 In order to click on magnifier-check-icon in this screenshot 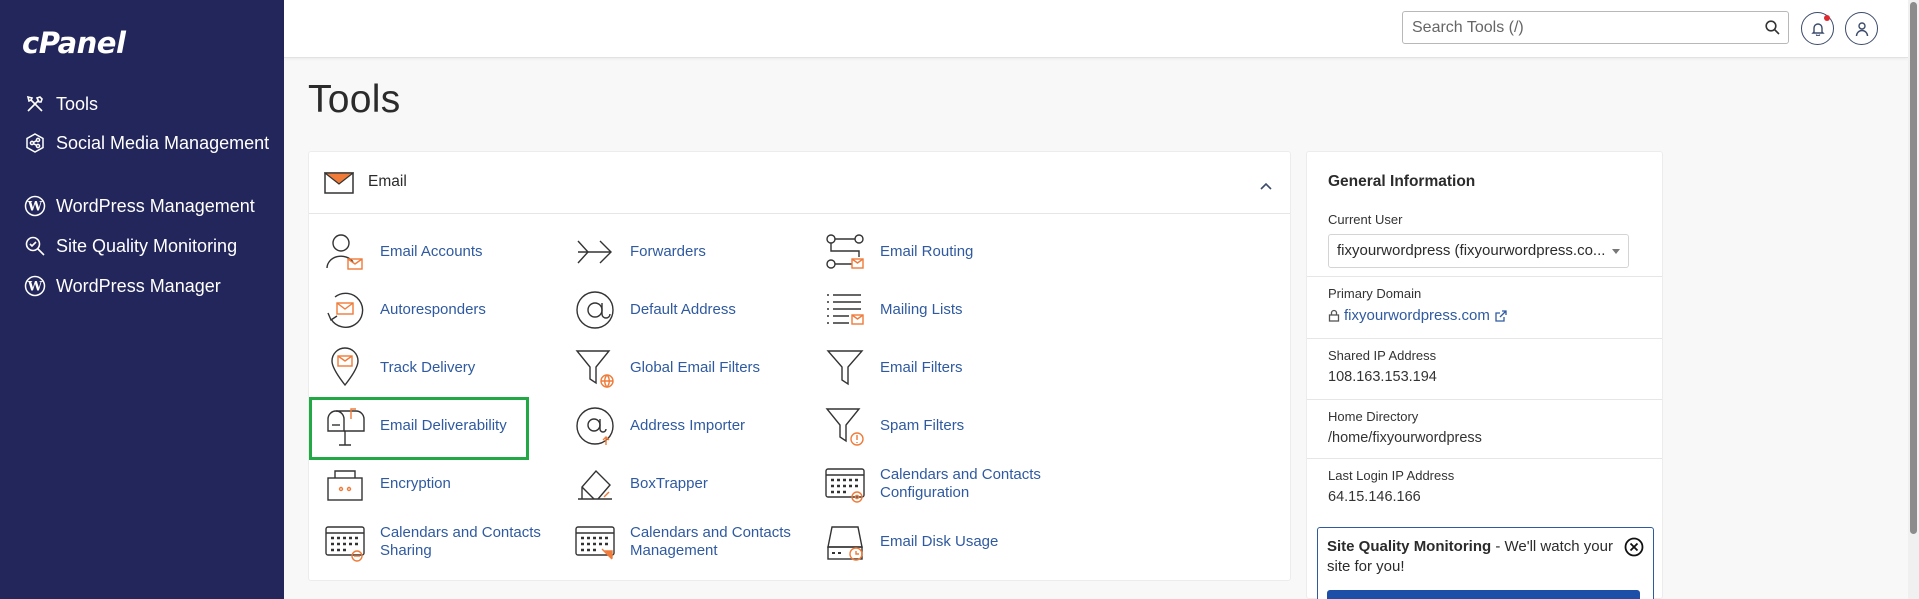, I will do `click(35, 246)`.